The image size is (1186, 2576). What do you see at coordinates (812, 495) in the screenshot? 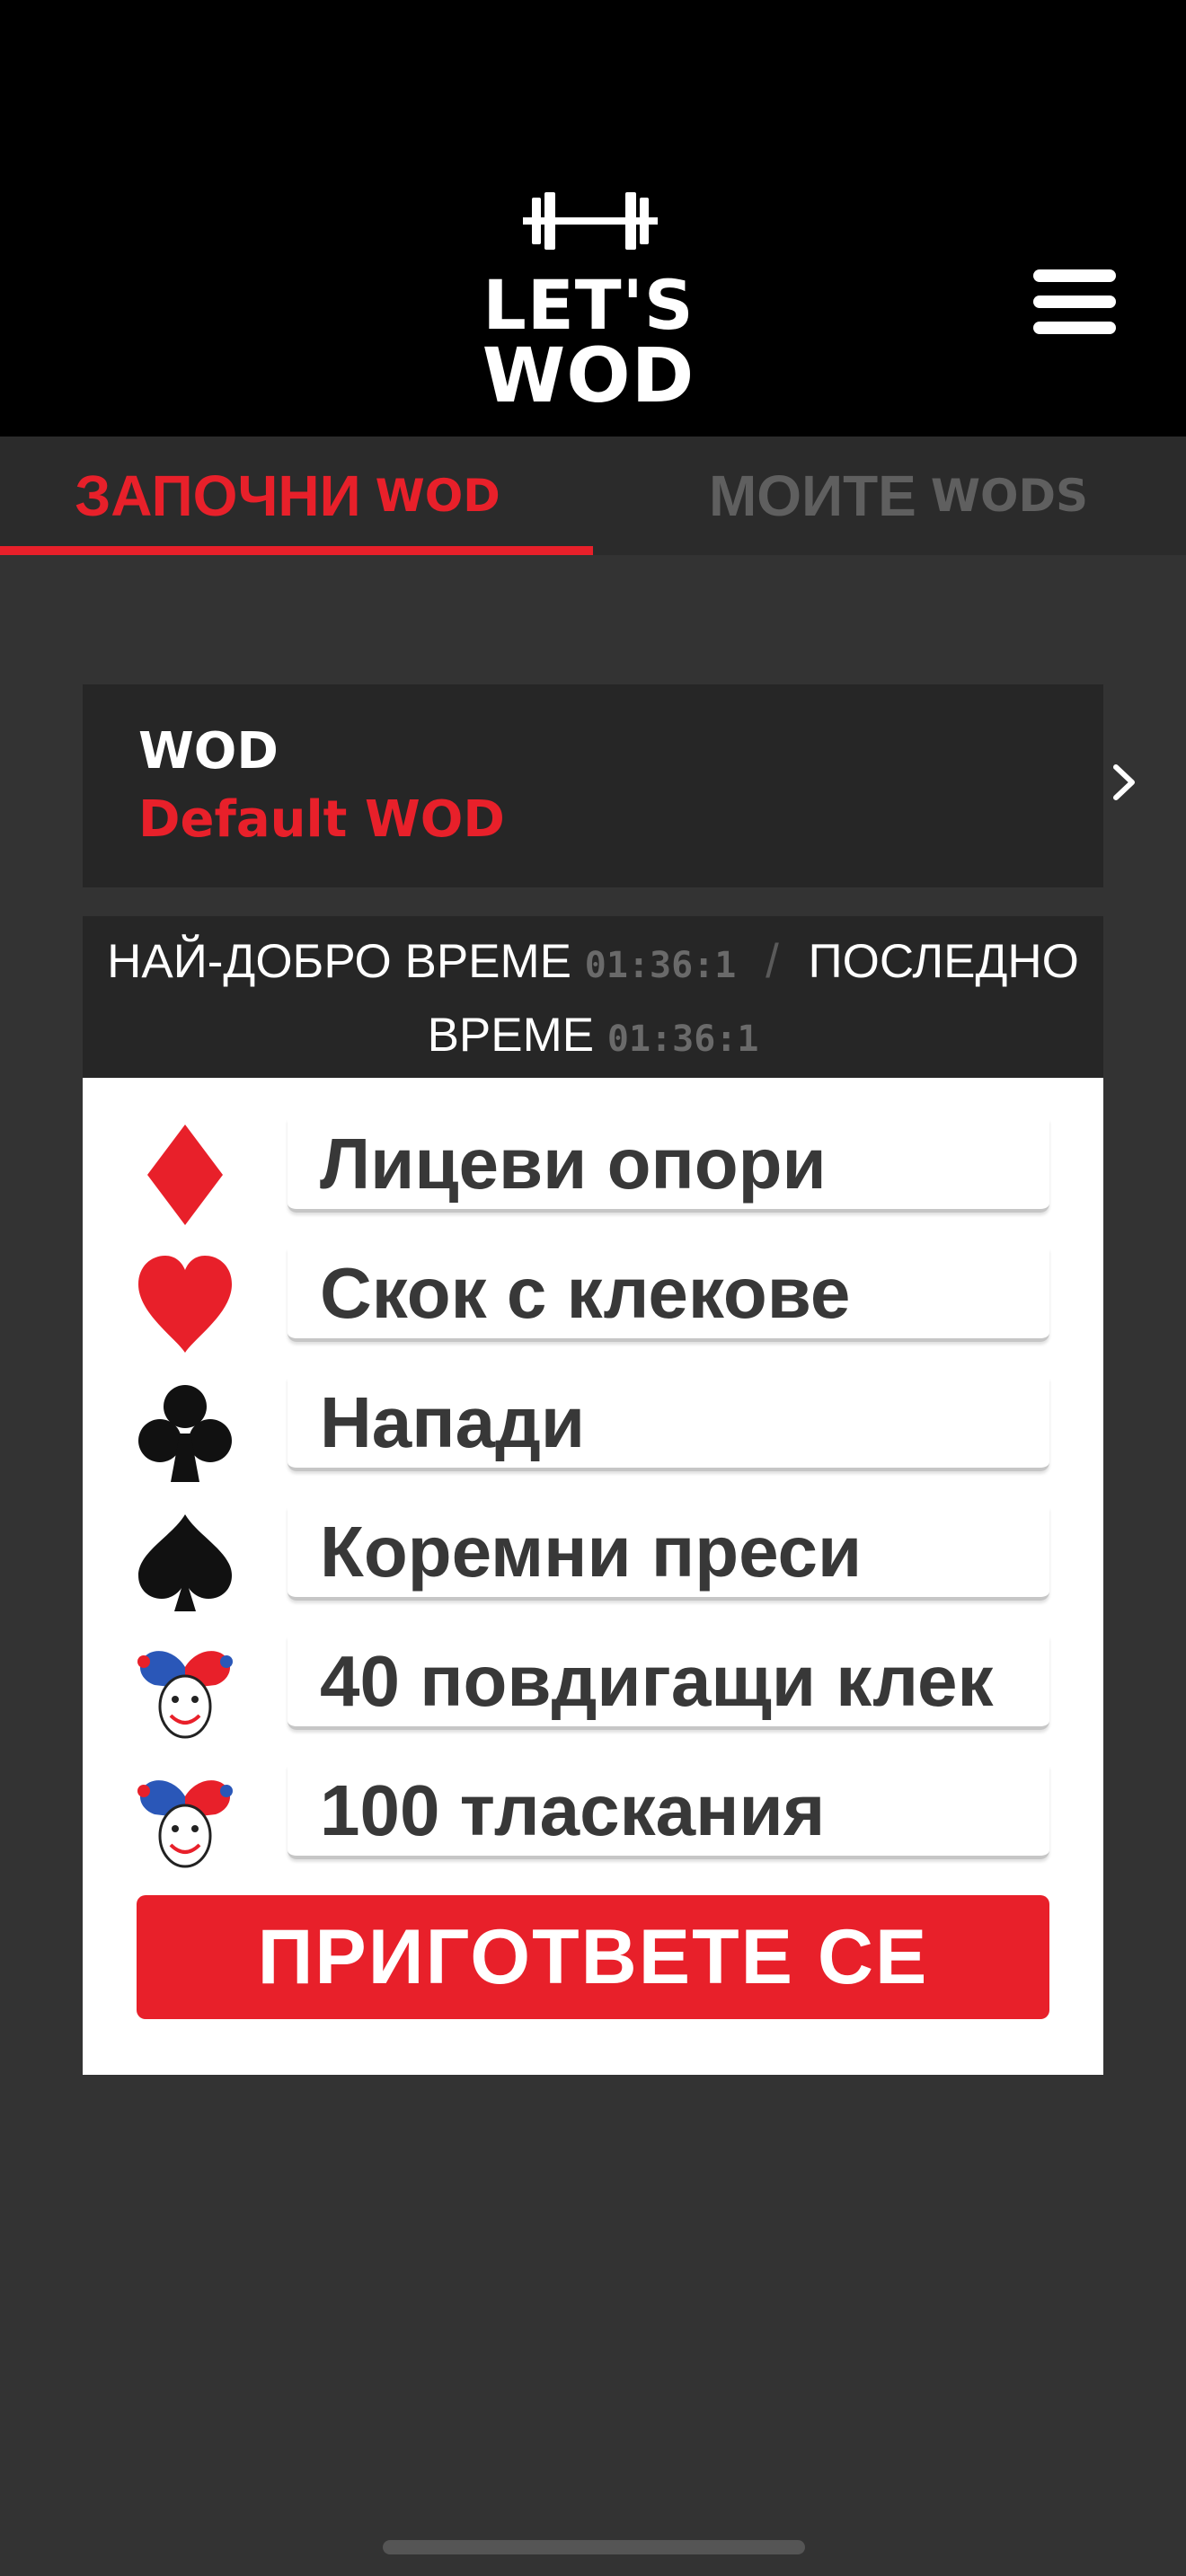
I see `tab-my-wods-label: МОИТЕ` at bounding box center [812, 495].